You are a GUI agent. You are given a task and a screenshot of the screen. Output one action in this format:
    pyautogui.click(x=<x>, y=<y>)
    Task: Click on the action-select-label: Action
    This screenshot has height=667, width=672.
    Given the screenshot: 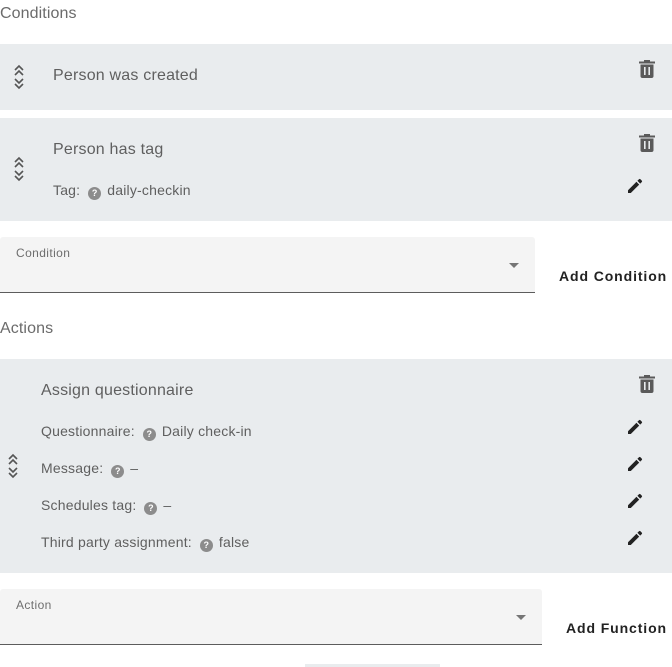 What is the action you would take?
    pyautogui.click(x=34, y=605)
    